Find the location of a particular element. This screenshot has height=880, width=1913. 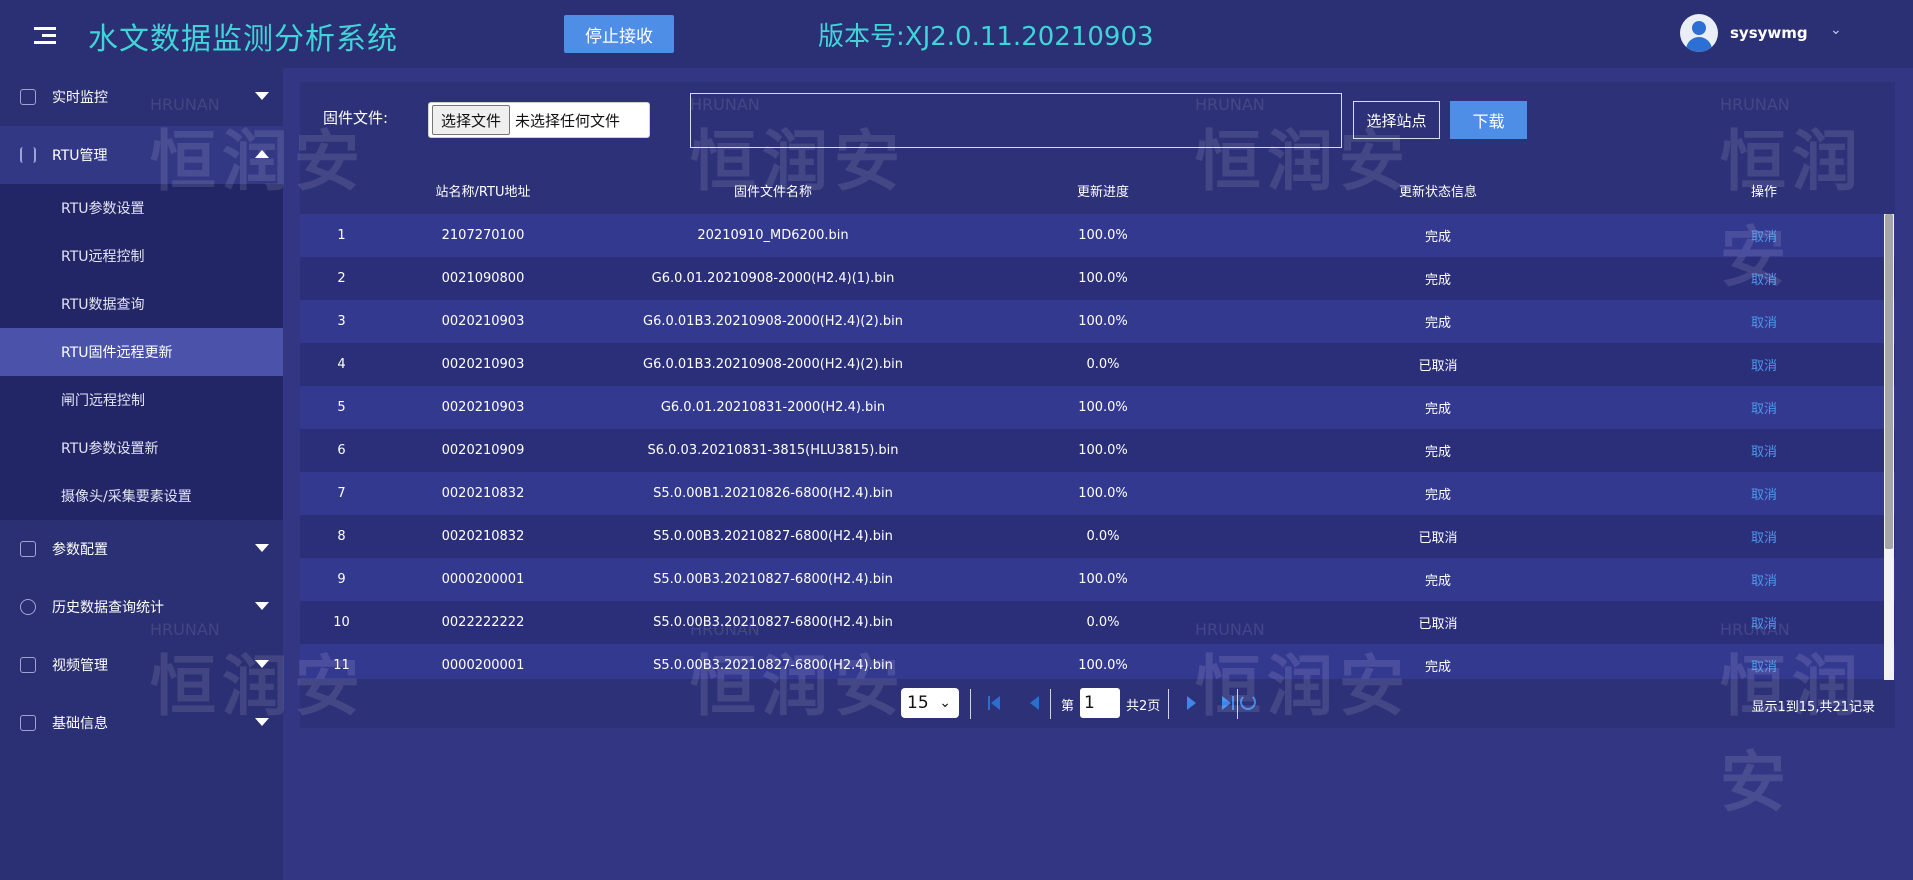

table-header: 站名称/RTU地址 固件文件名称 更新进度 更新状态信息 操作 is located at coordinates (1097, 190).